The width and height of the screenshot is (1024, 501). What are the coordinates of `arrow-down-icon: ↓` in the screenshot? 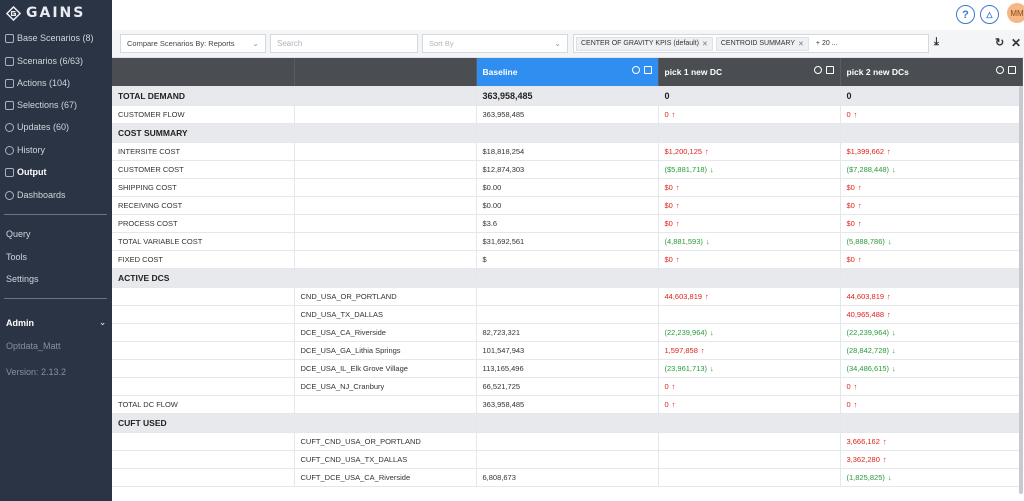 It's located at (712, 169).